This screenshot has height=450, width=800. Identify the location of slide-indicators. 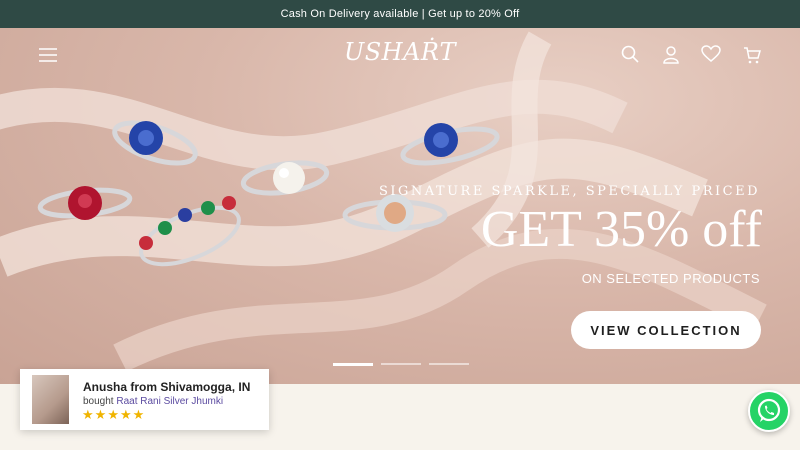
(401, 364).